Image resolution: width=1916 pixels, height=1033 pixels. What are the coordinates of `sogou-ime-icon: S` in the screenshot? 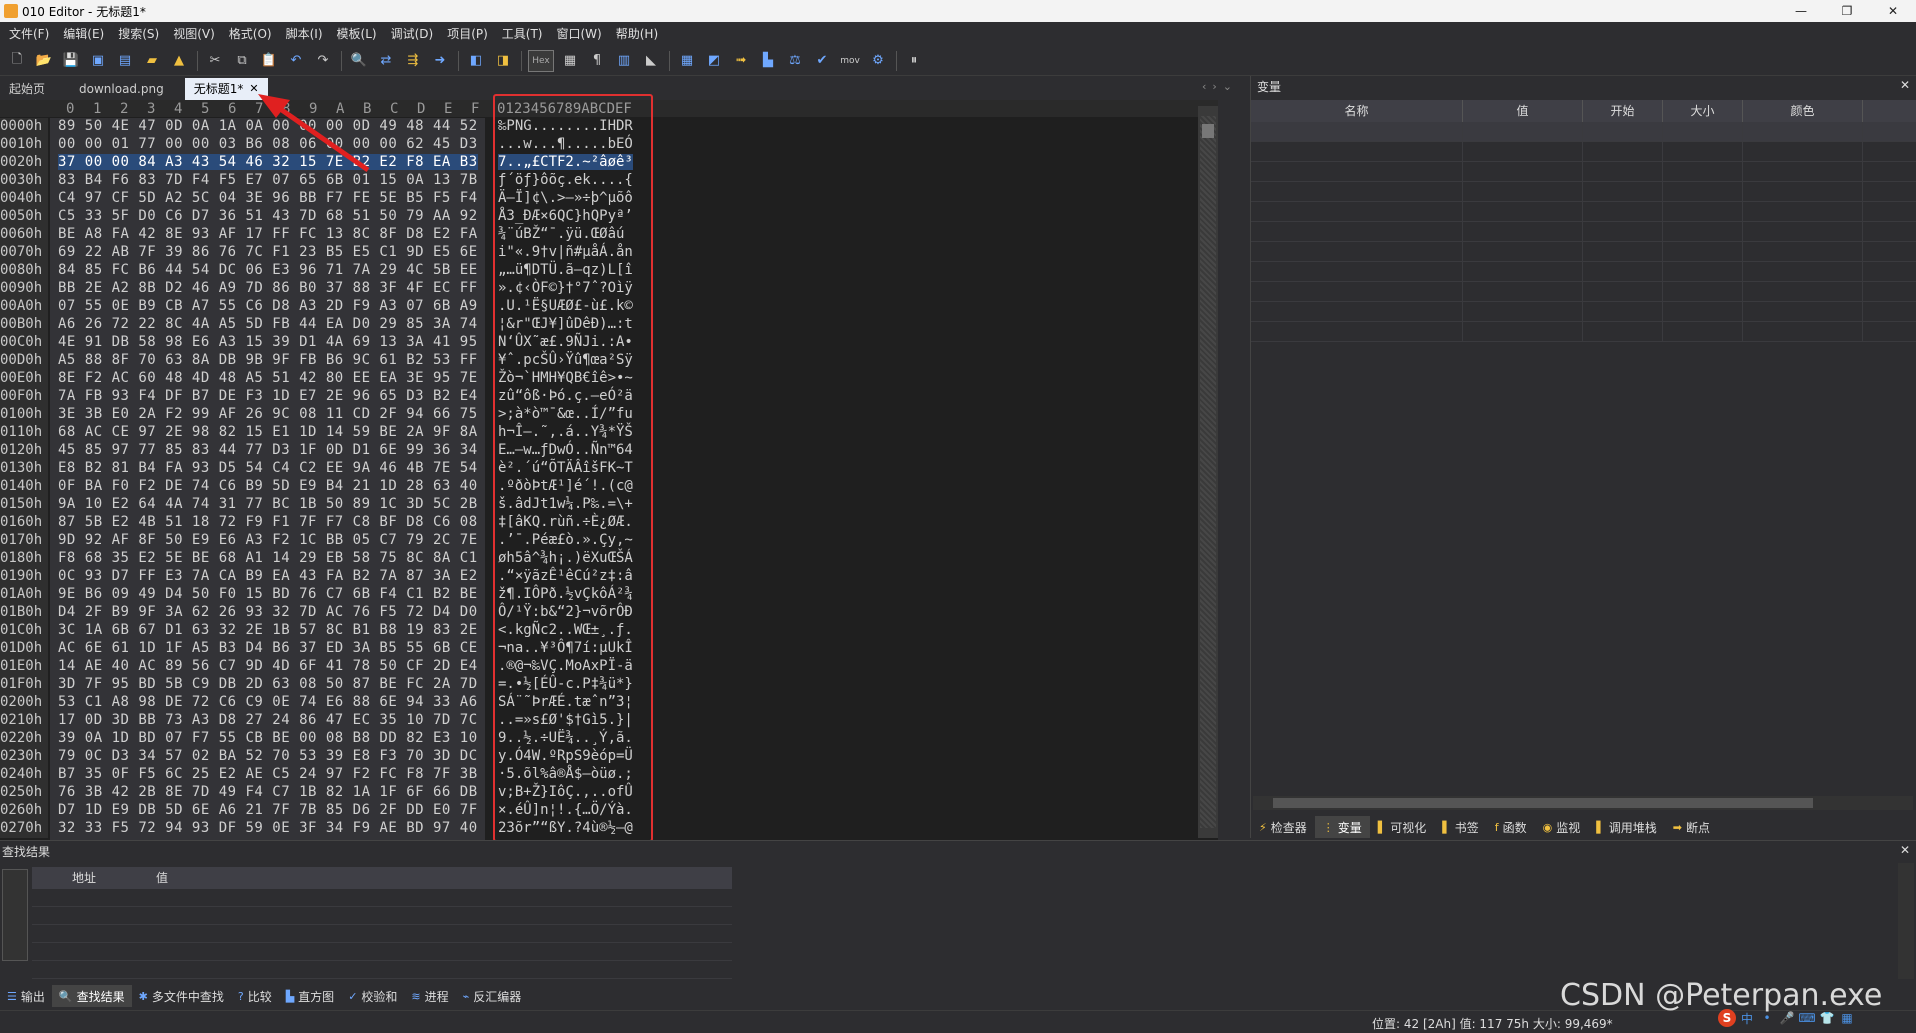 It's located at (1727, 1018).